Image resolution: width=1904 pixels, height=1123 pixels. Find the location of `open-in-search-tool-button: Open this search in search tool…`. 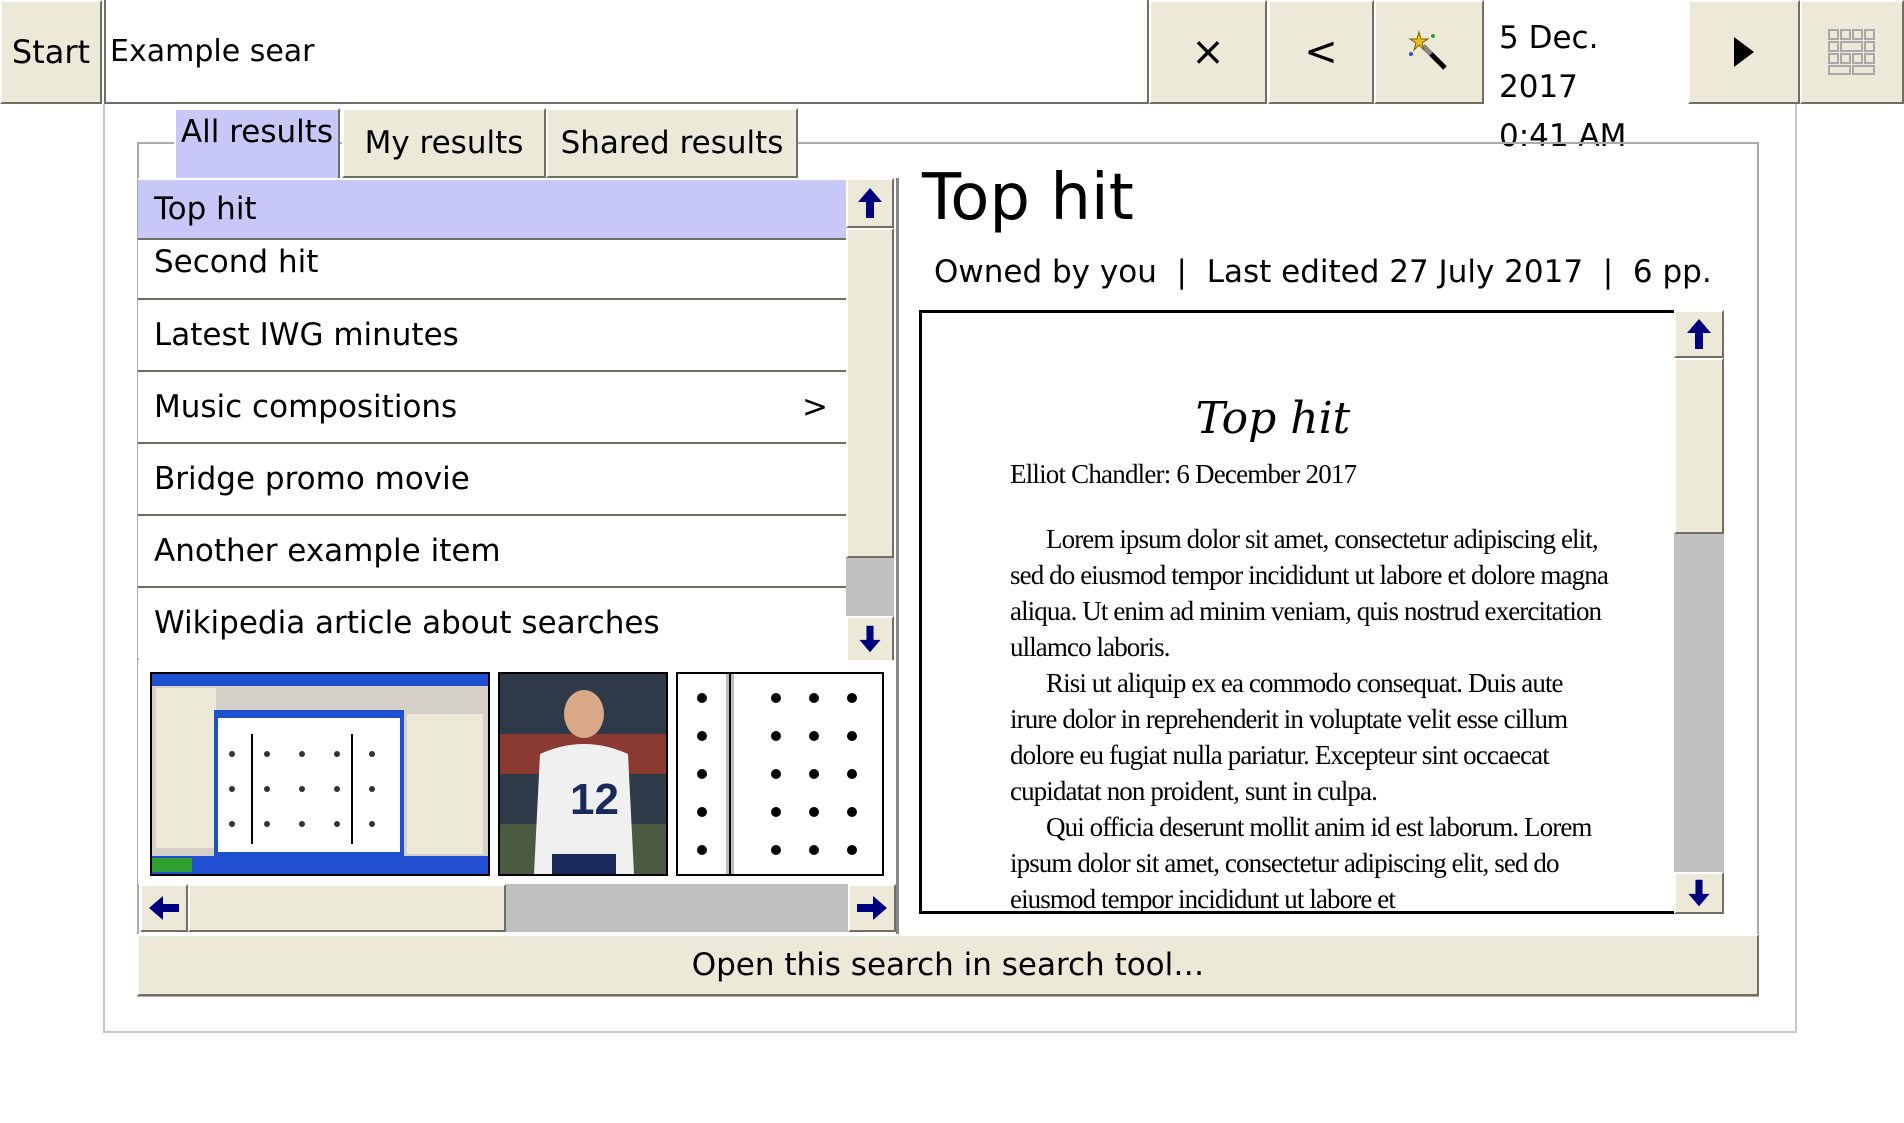

open-in-search-tool-button: Open this search in search tool… is located at coordinates (948, 965).